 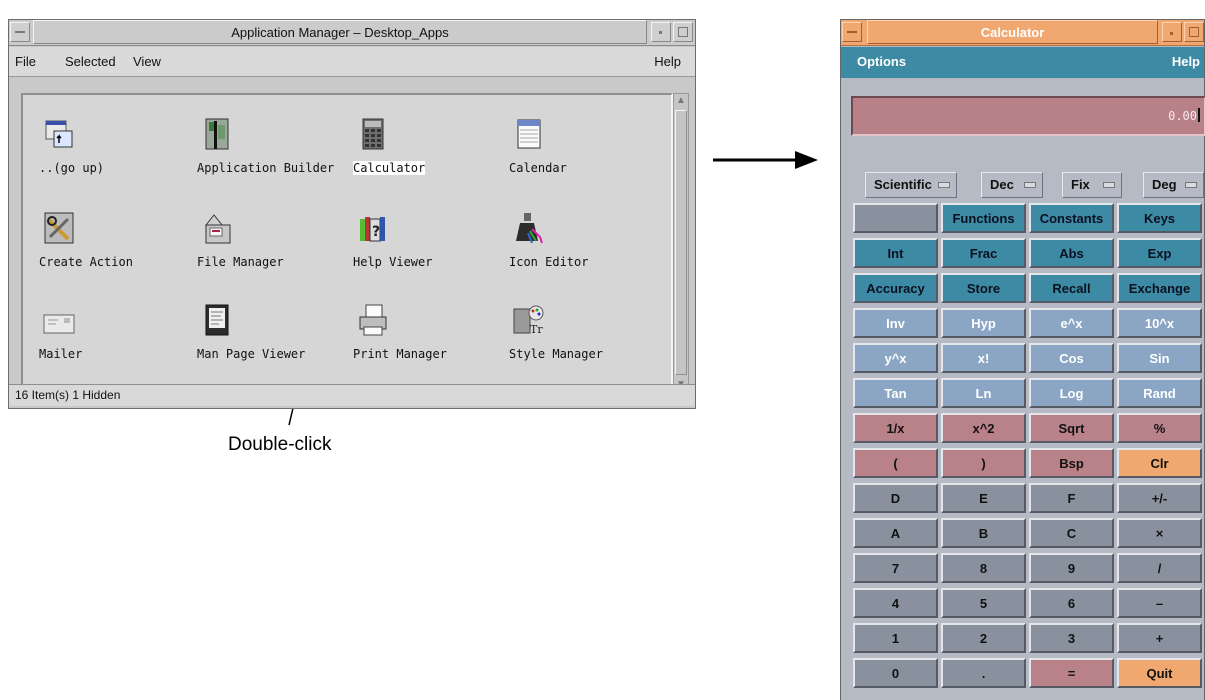 What do you see at coordinates (683, 32) in the screenshot?
I see `maximize-button` at bounding box center [683, 32].